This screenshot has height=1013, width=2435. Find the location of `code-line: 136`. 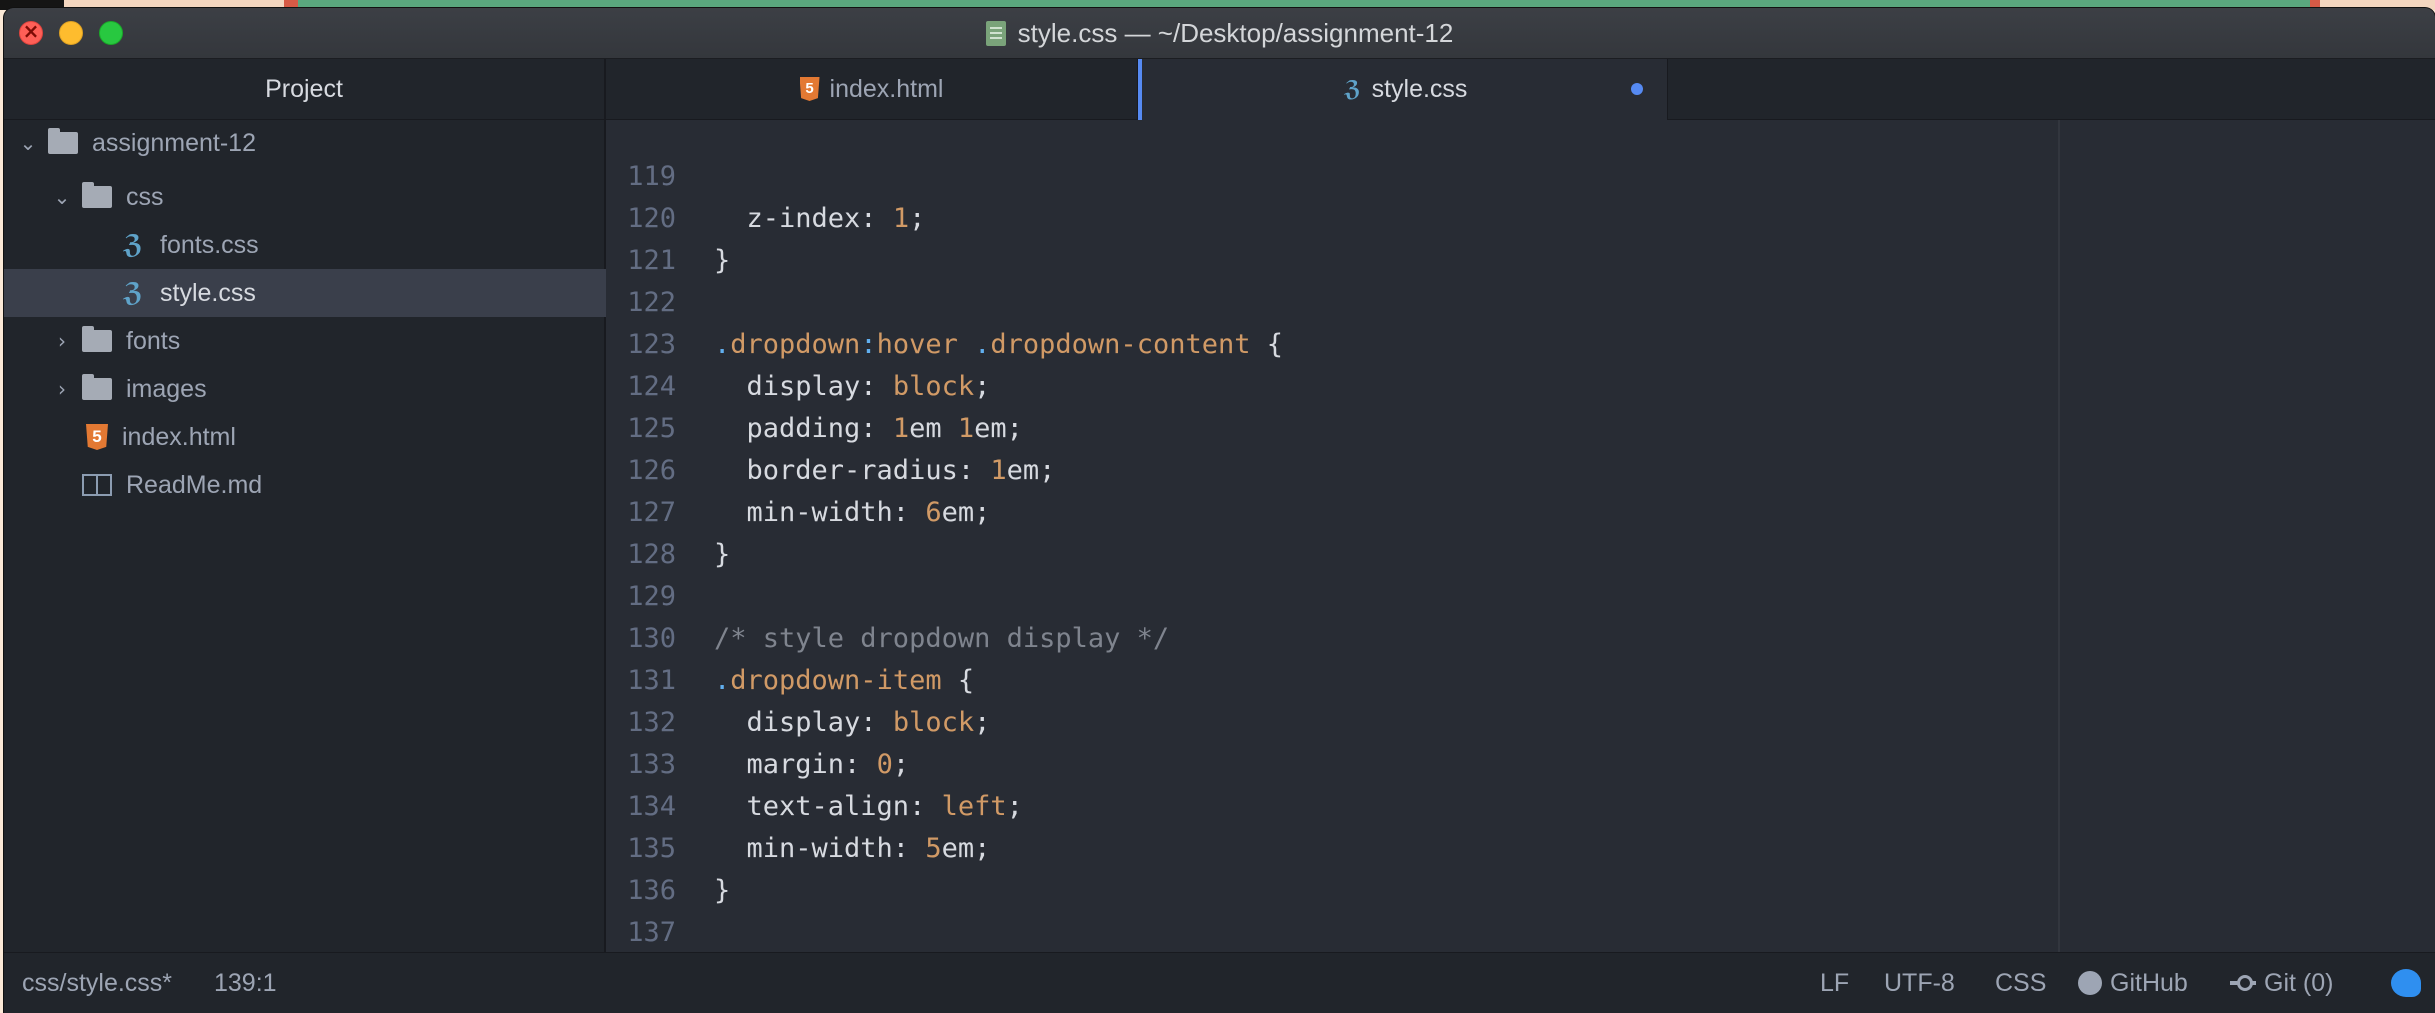

code-line: 136 is located at coordinates (655, 867).